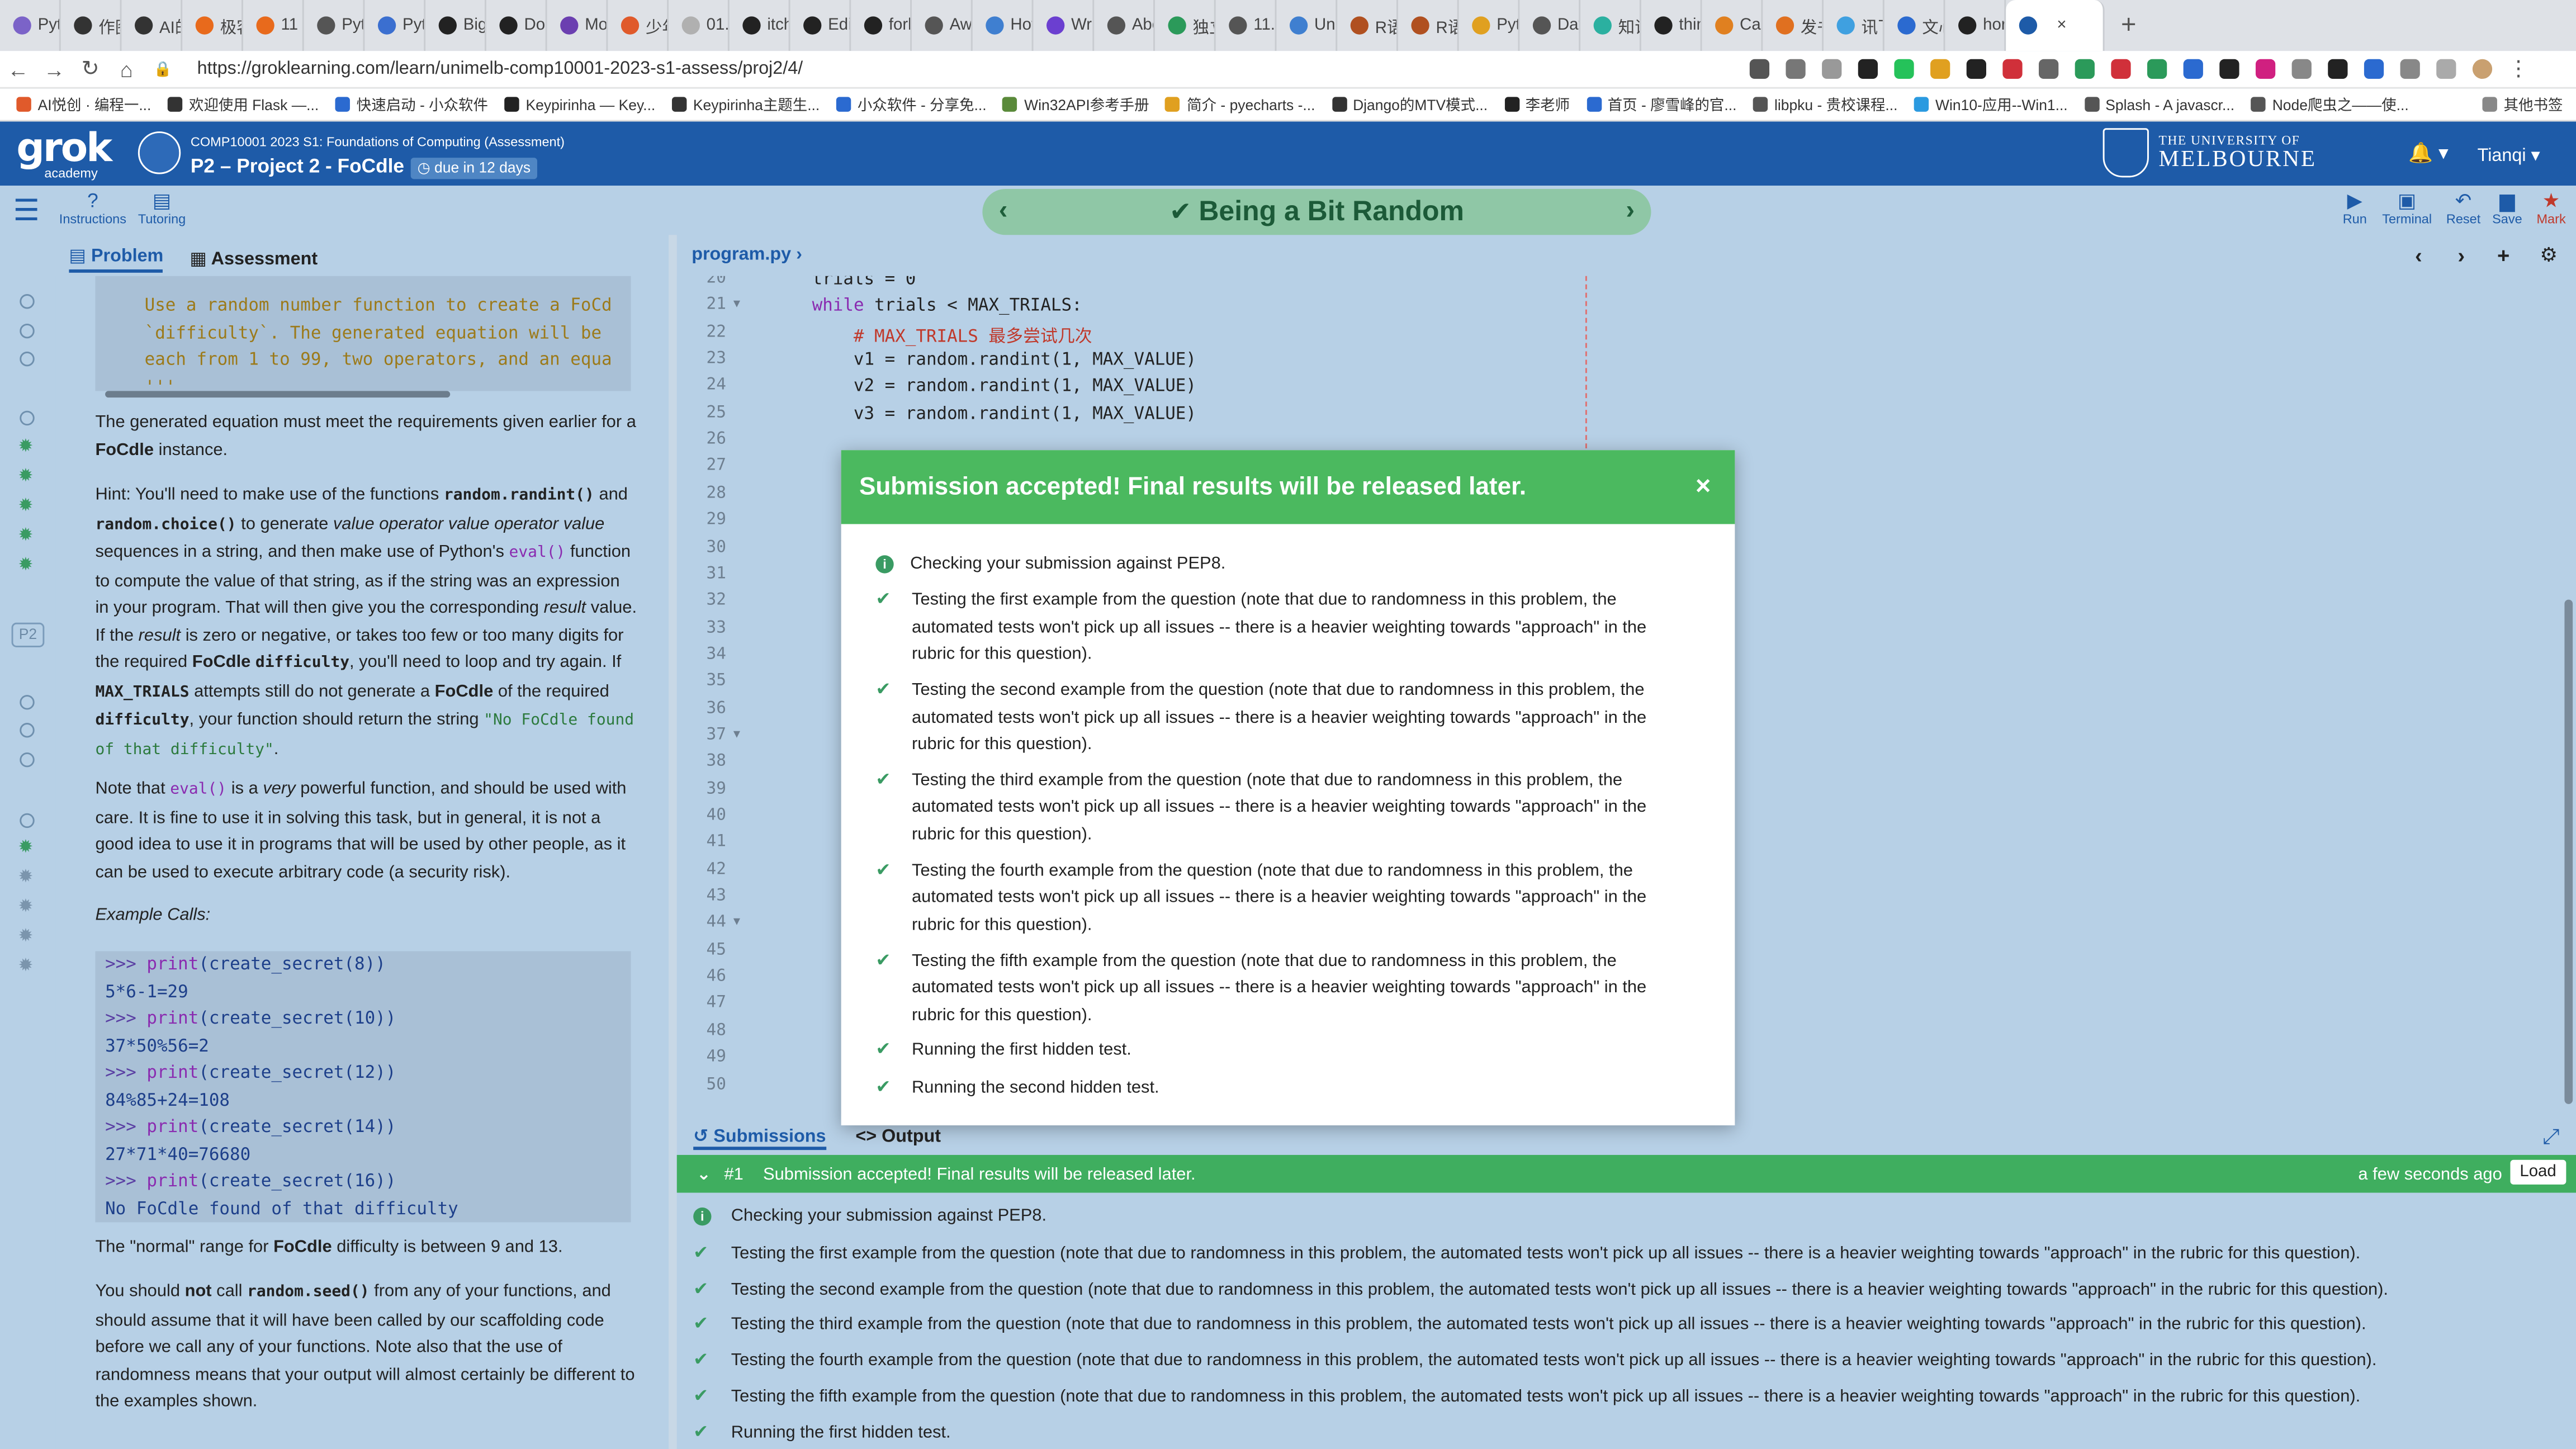  What do you see at coordinates (760, 26) in the screenshot?
I see `browser-tab: itch` at bounding box center [760, 26].